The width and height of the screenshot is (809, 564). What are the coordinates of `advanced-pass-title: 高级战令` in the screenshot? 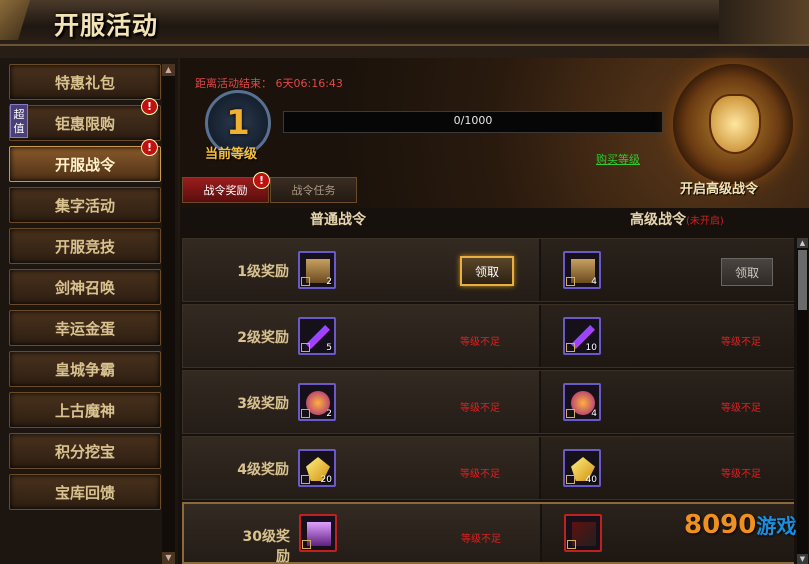 It's located at (658, 220).